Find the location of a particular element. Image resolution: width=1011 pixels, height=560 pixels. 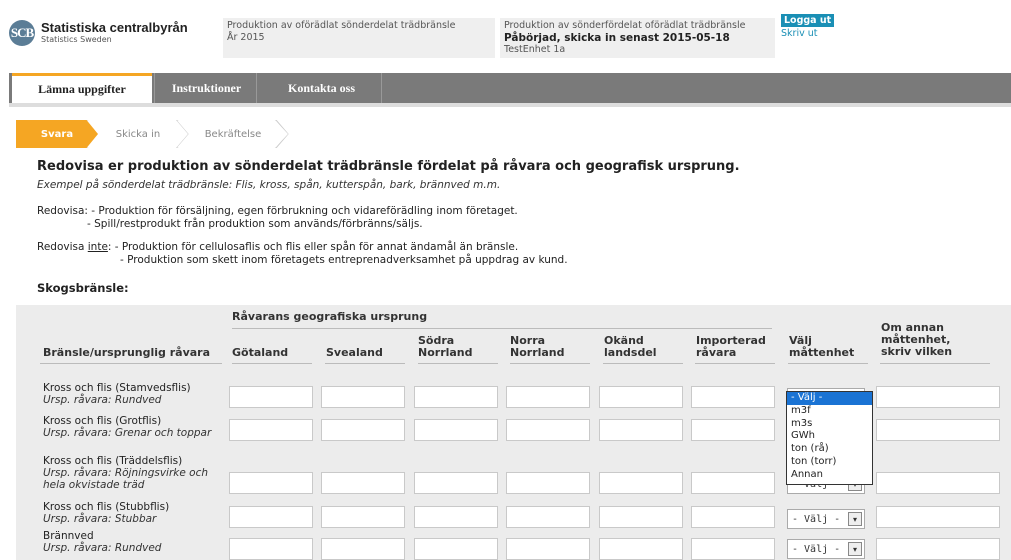

input-grotflis-okand is located at coordinates (641, 430).